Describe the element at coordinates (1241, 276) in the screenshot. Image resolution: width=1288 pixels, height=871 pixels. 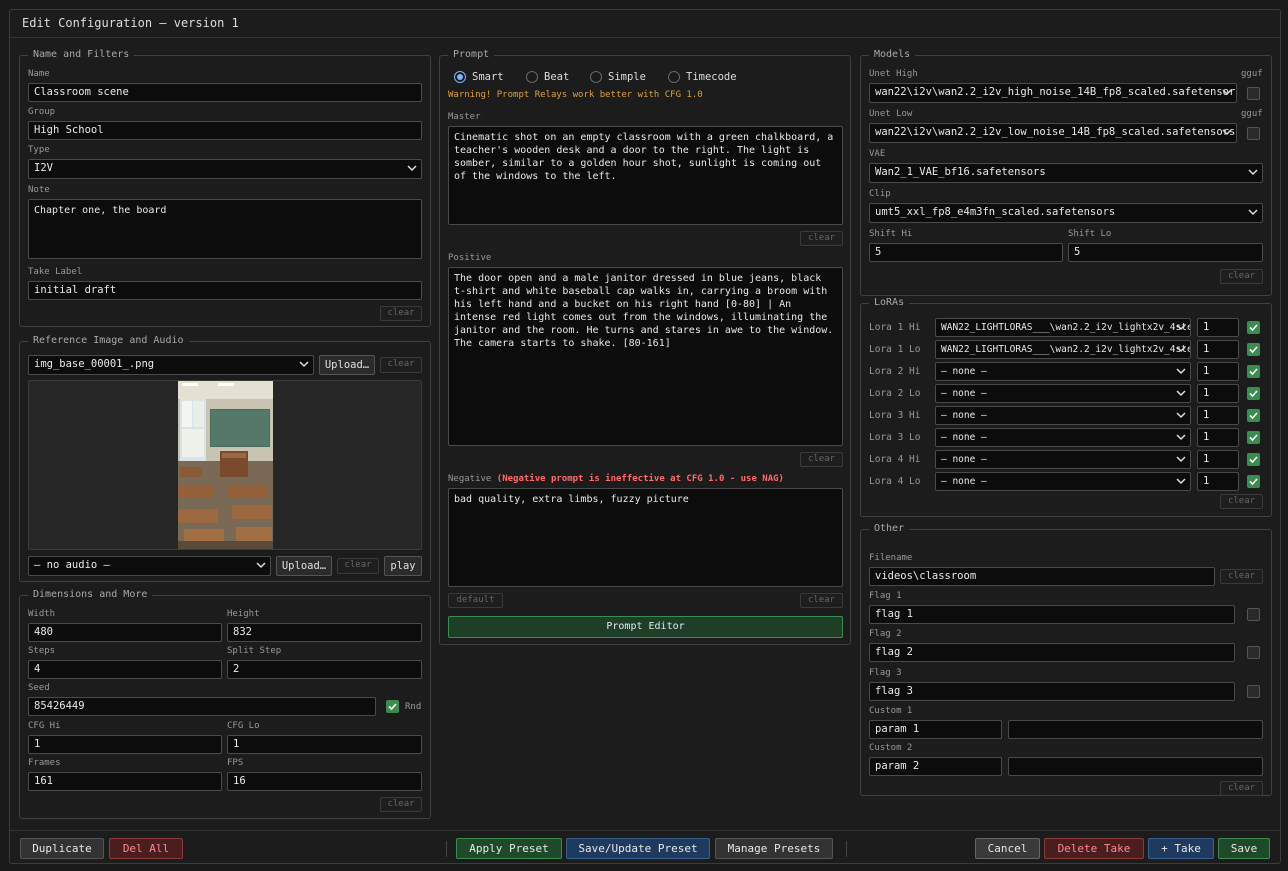
I see `models-clear-button: clear` at that location.